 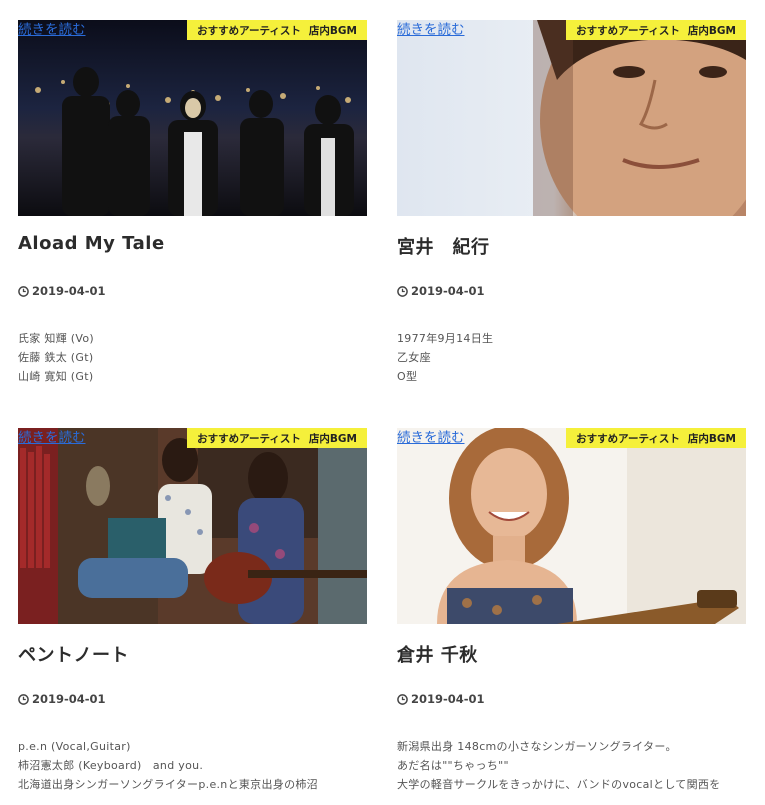 What do you see at coordinates (56, 338) in the screenshot?
I see `excerpt-line: 氏家 知輝 (Vo)` at bounding box center [56, 338].